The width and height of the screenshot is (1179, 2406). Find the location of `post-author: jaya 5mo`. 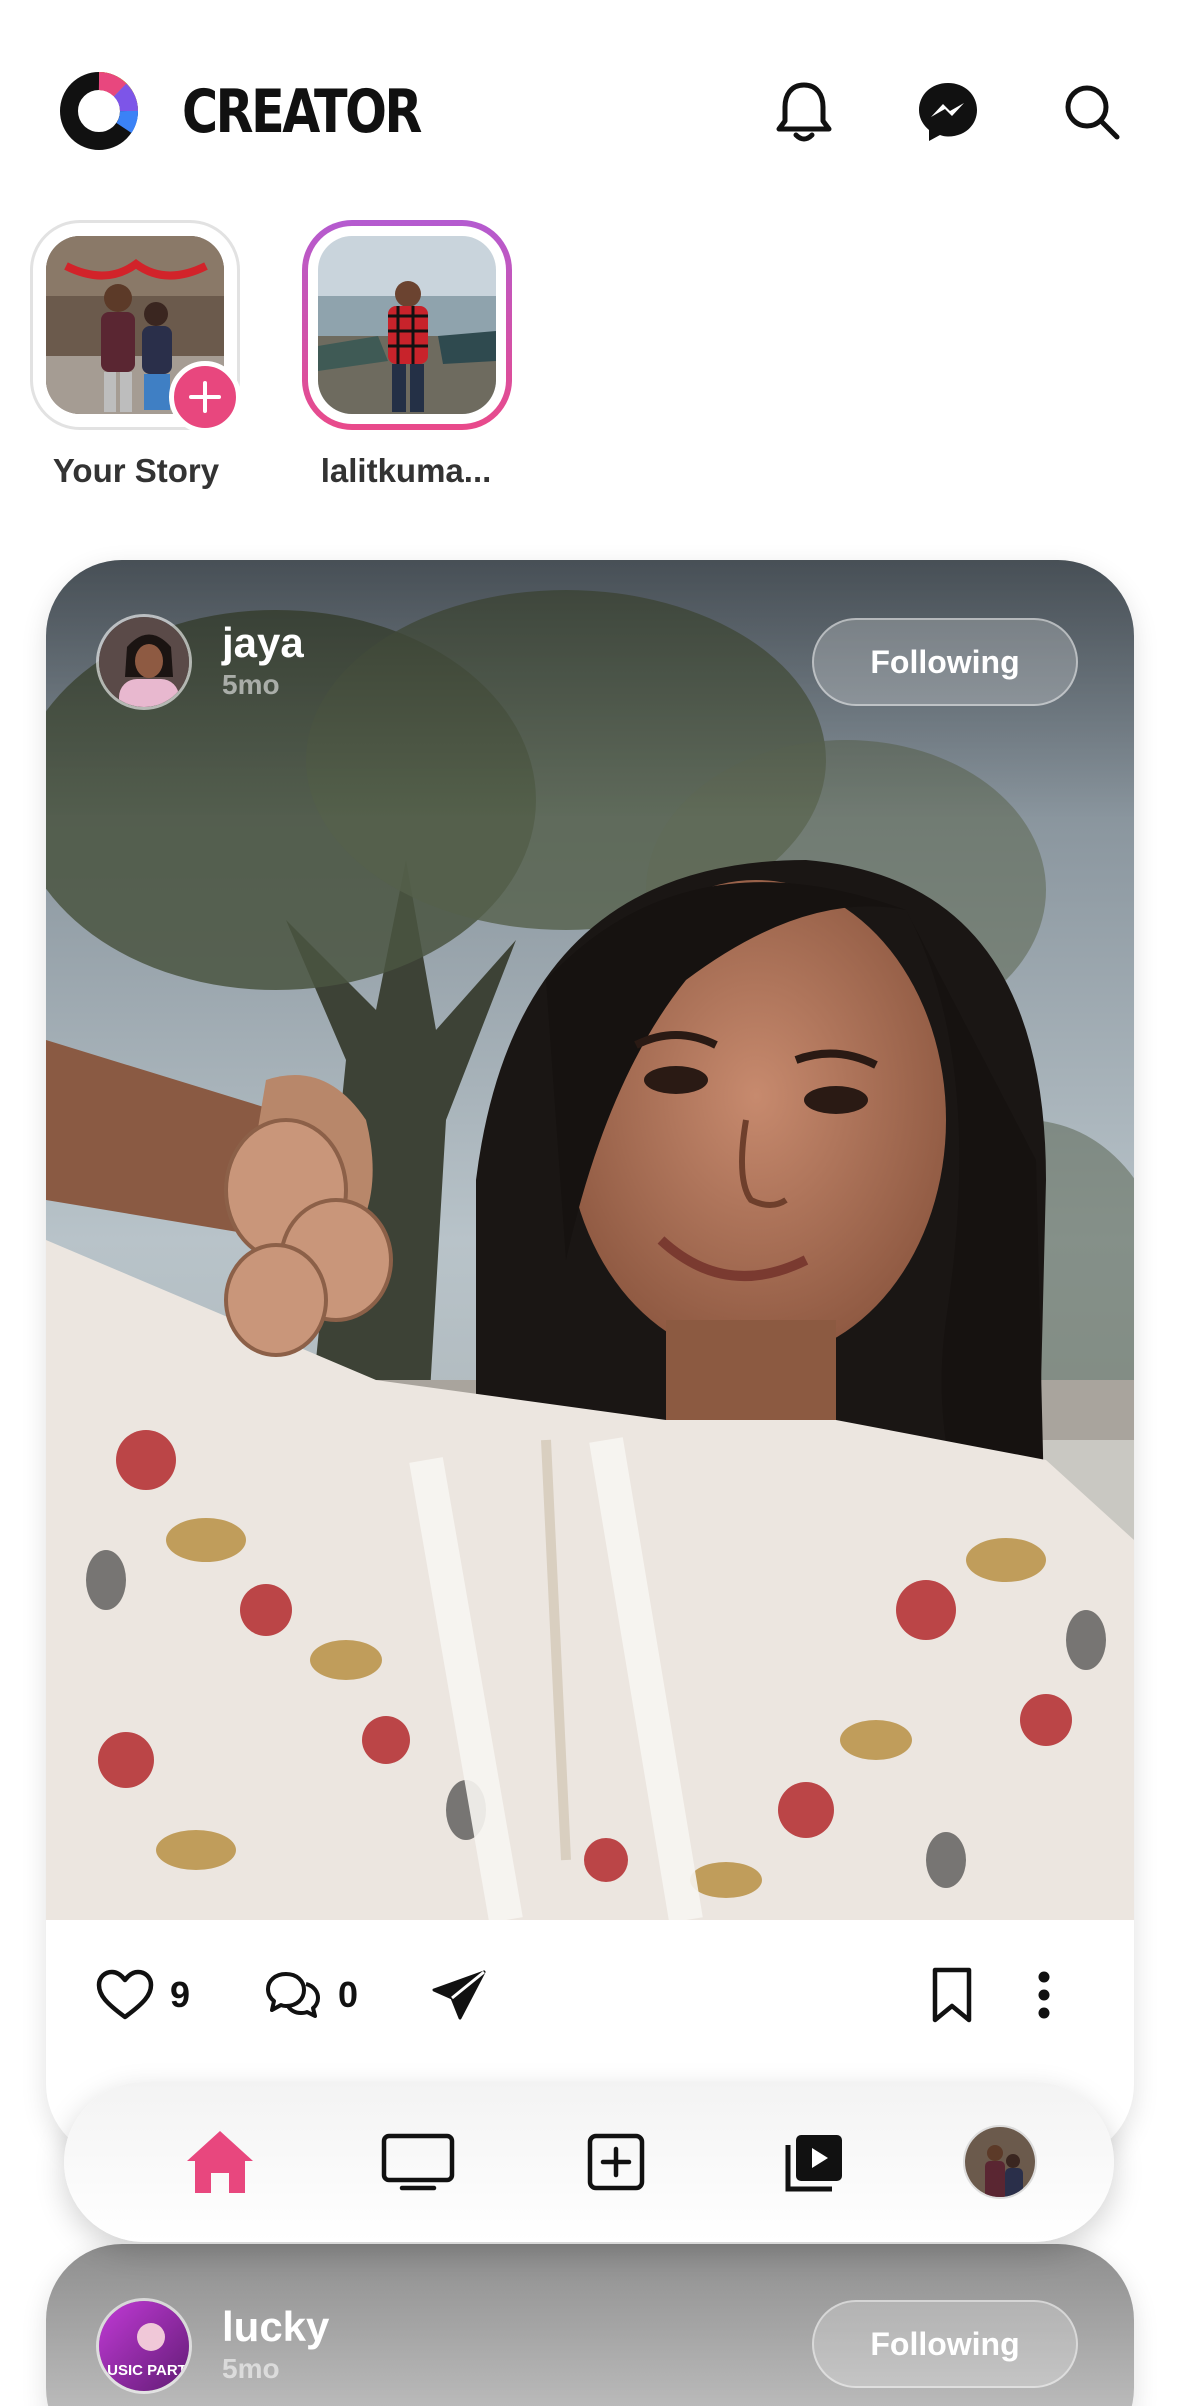

post-author: jaya 5mo is located at coordinates (200, 662).